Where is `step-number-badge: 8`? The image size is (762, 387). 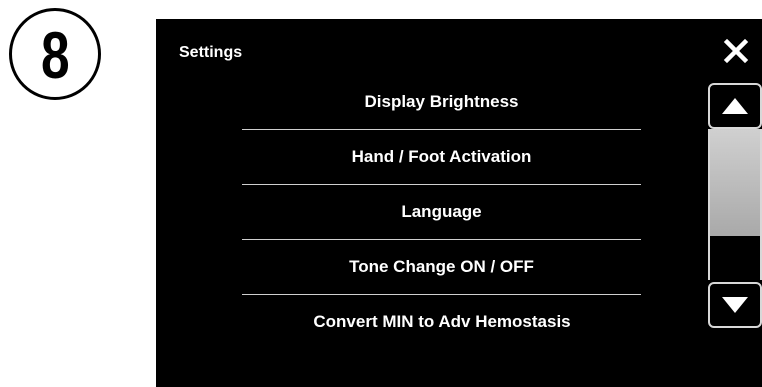 step-number-badge: 8 is located at coordinates (55, 54).